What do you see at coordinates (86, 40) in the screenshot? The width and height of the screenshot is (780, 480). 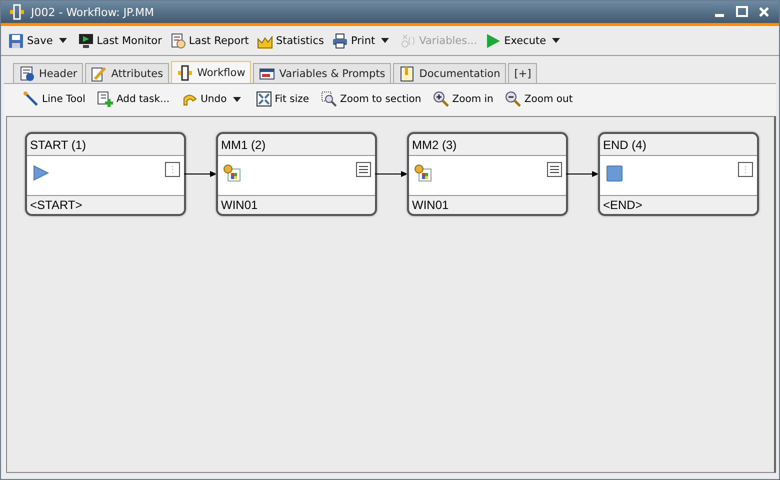 I see `monitor-icon` at bounding box center [86, 40].